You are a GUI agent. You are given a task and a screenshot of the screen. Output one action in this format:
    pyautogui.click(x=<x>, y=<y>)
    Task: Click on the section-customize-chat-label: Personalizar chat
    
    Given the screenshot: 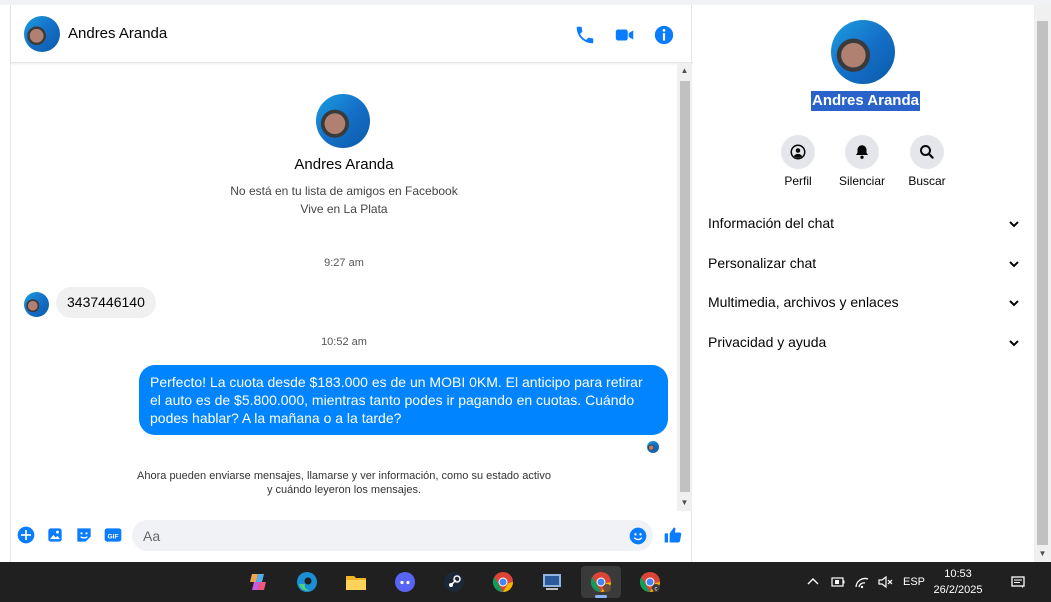 What is the action you would take?
    pyautogui.click(x=762, y=263)
    